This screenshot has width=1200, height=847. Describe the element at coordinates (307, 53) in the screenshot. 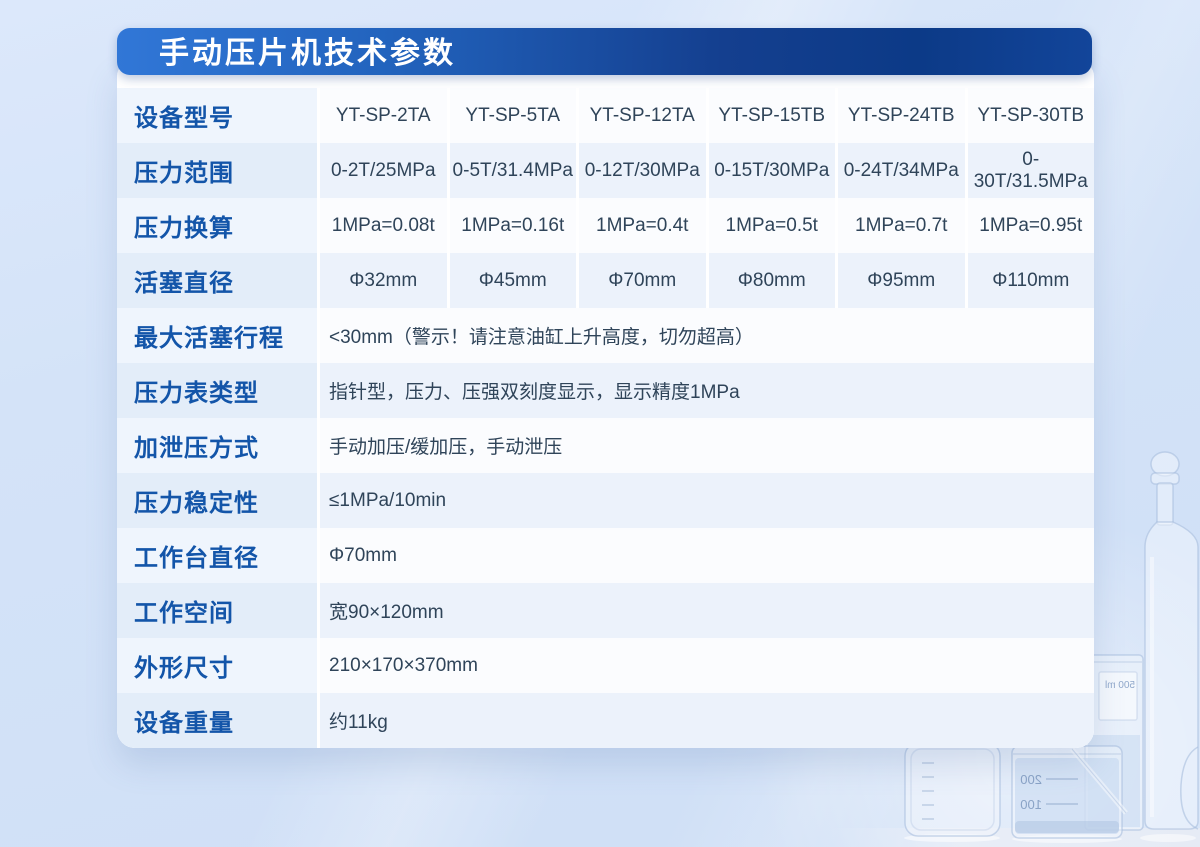

I see `page-title: 手动压片机技术参数` at that location.